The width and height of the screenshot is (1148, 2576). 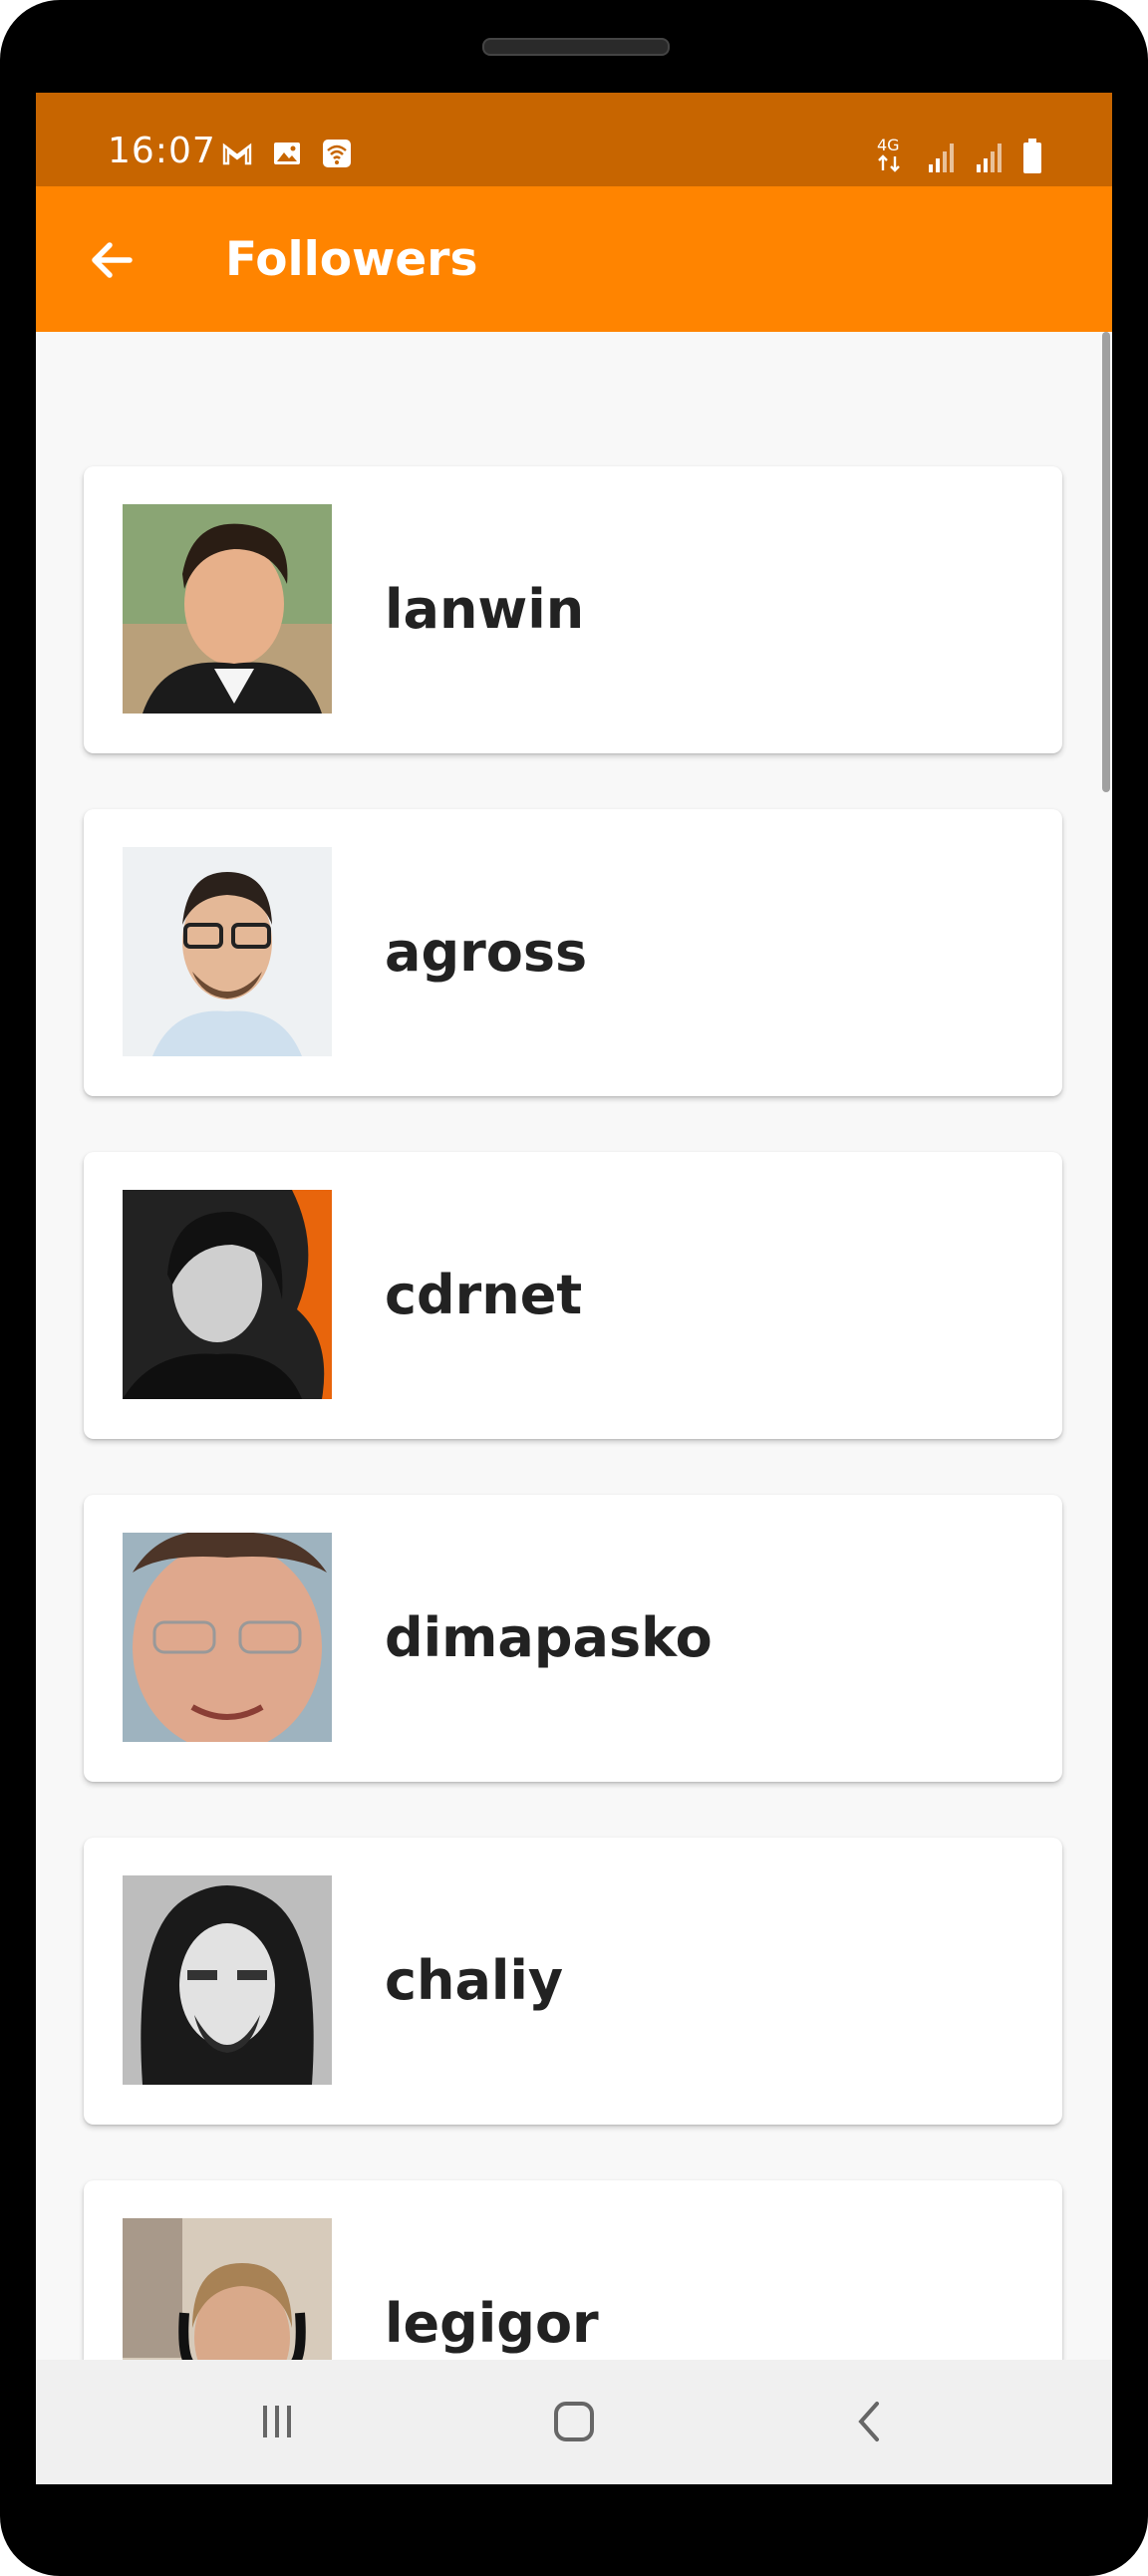 What do you see at coordinates (474, 1980) in the screenshot?
I see `follower-username: chaliy` at bounding box center [474, 1980].